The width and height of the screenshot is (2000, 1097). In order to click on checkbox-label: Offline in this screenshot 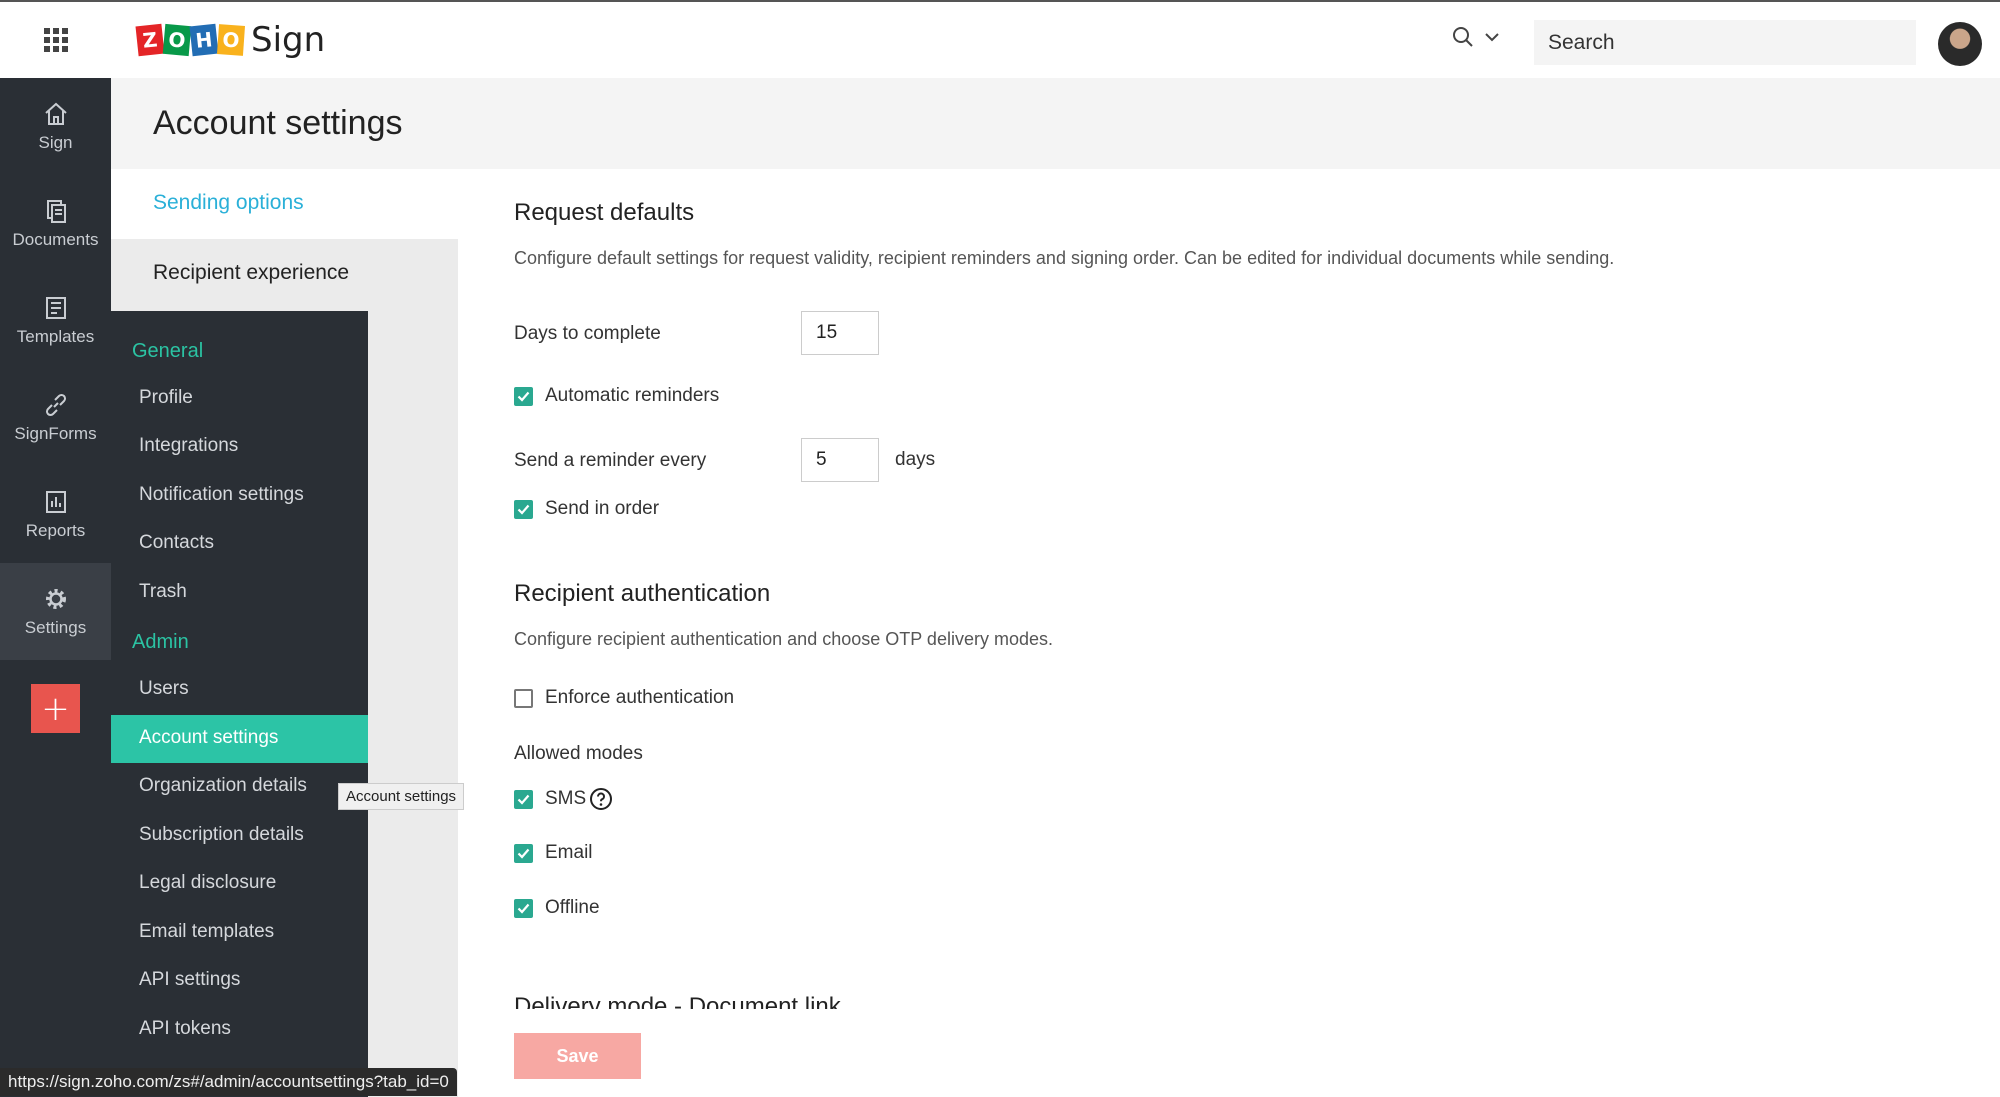, I will do `click(572, 907)`.